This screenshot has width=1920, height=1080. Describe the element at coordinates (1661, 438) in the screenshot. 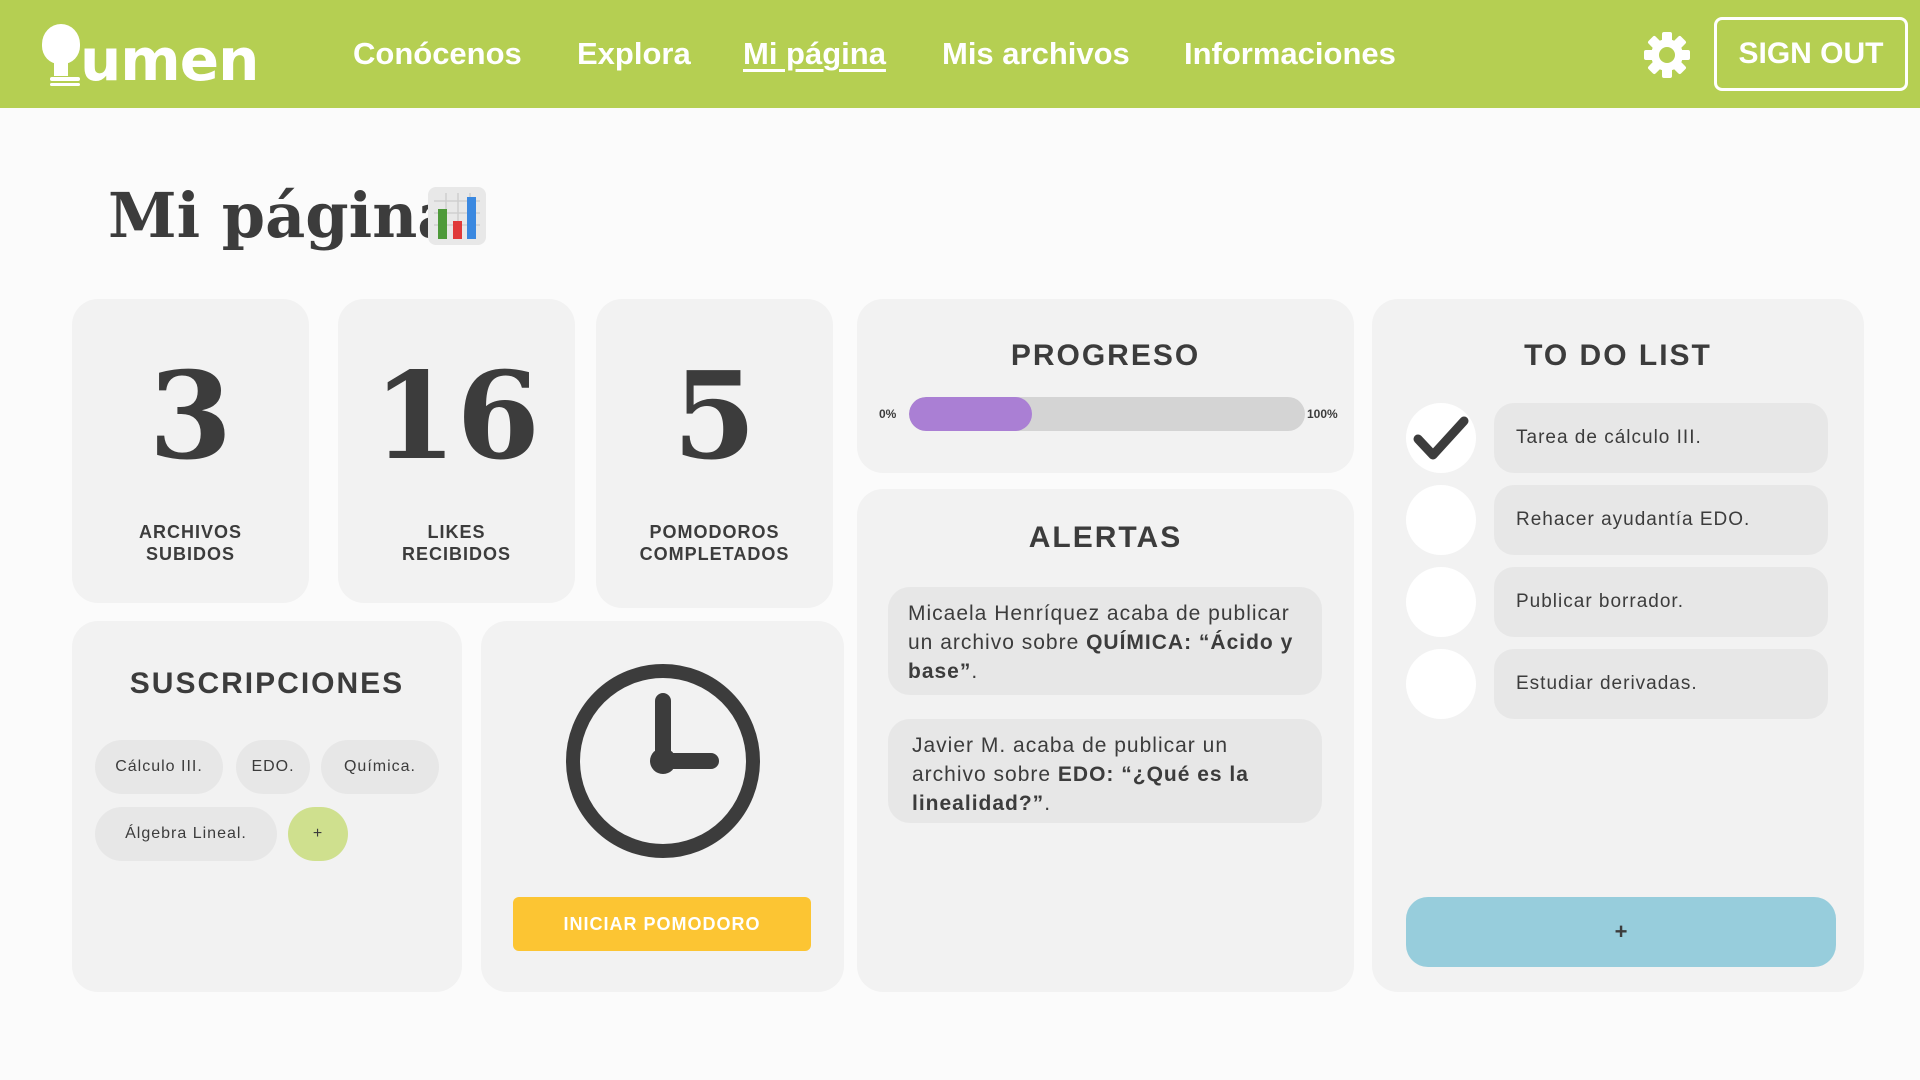

I see `todo-item: Tarea de cálculo III.` at that location.